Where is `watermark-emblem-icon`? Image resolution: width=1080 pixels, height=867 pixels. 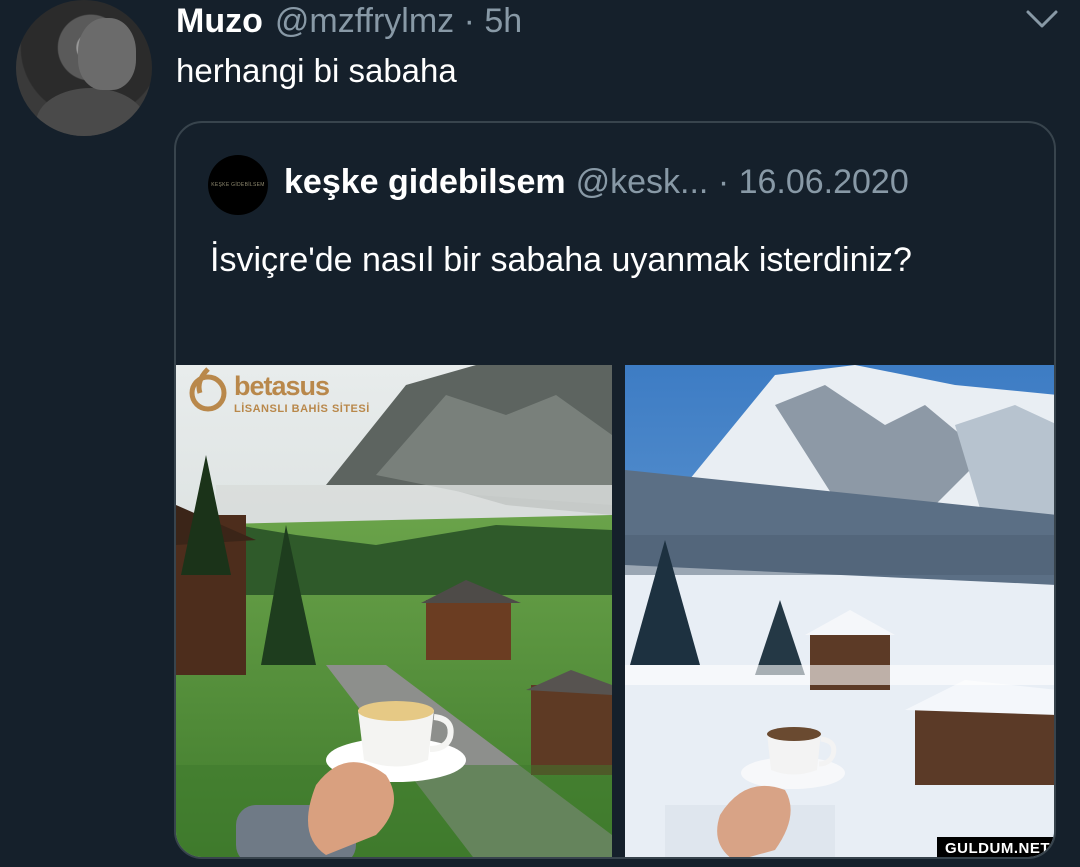 watermark-emblem-icon is located at coordinates (208, 389).